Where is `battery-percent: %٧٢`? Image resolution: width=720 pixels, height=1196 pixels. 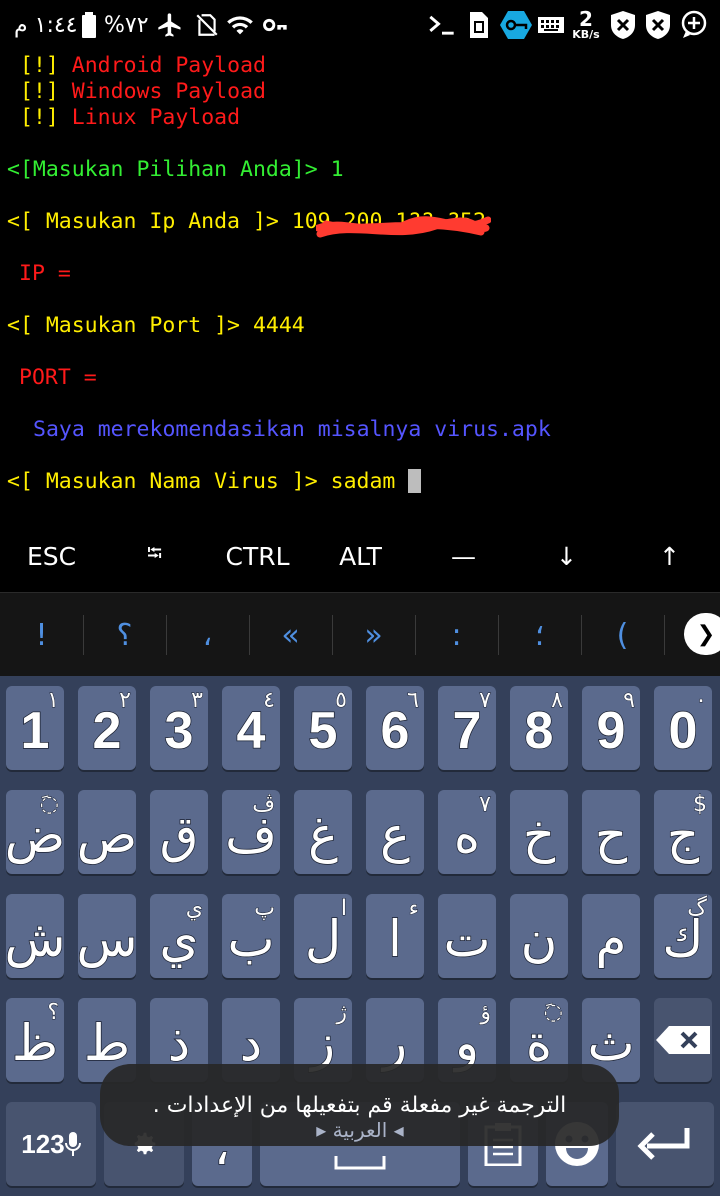 battery-percent: %٧٢ is located at coordinates (126, 25).